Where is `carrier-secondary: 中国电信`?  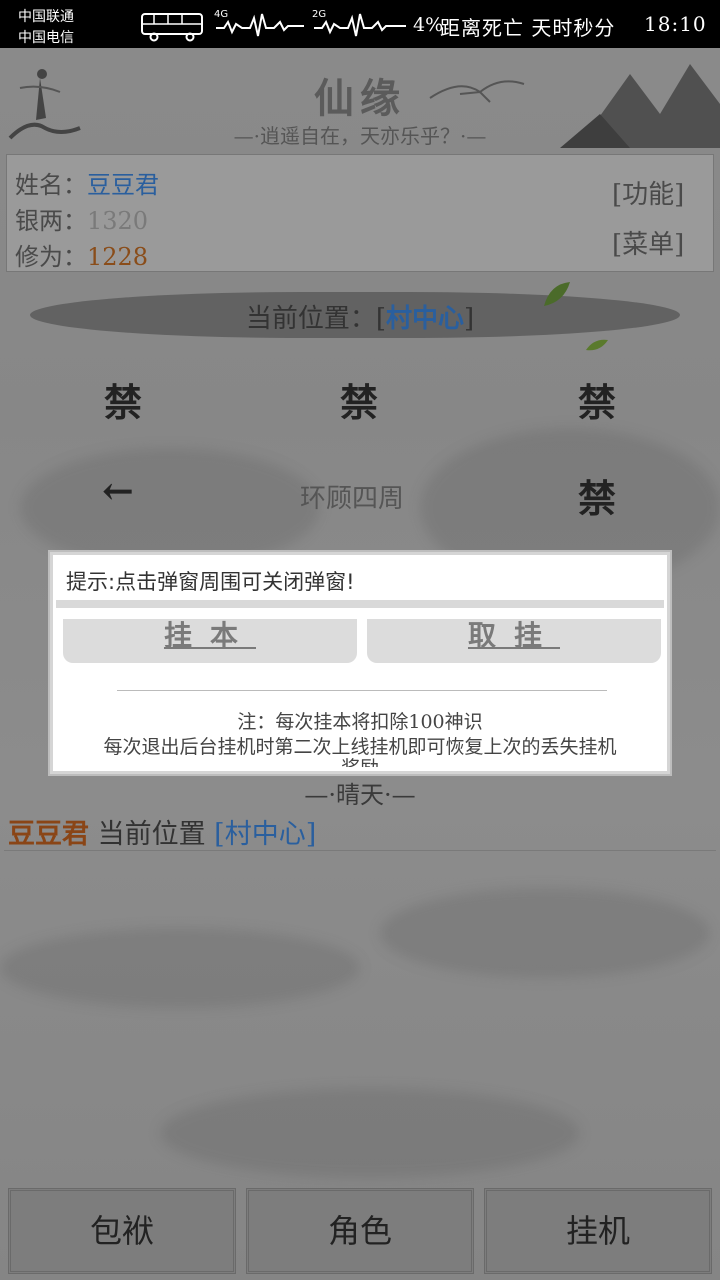 carrier-secondary: 中国电信 is located at coordinates (46, 38).